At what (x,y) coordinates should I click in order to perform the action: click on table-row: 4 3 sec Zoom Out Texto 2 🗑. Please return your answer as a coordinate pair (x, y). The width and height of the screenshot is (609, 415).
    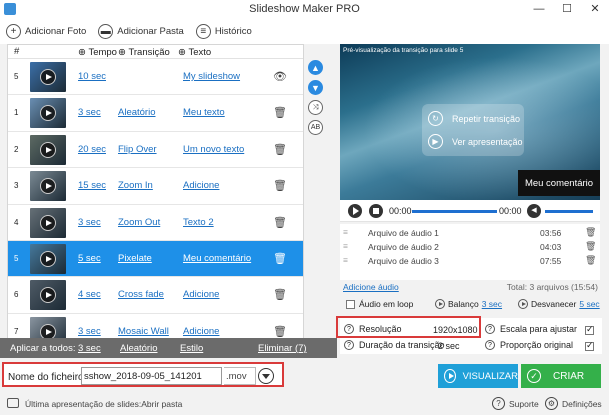
    Looking at the image, I should click on (155, 223).